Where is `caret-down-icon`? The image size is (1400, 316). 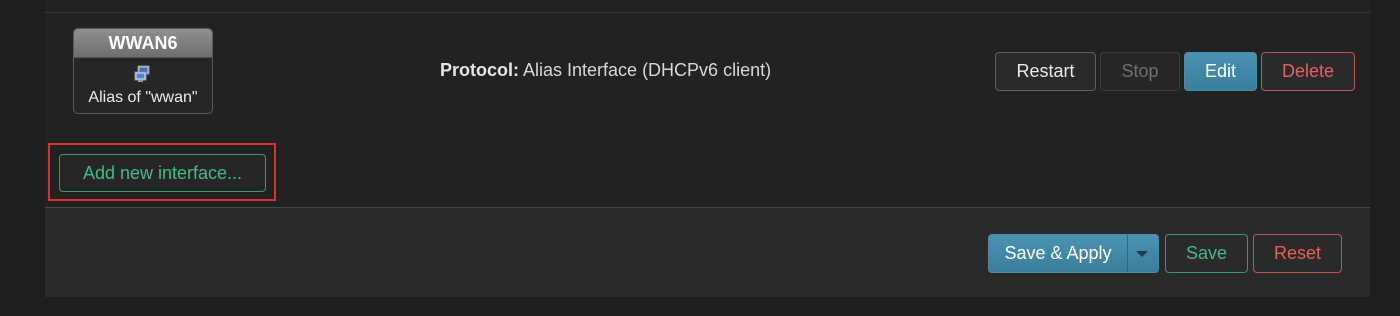
caret-down-icon is located at coordinates (1142, 254).